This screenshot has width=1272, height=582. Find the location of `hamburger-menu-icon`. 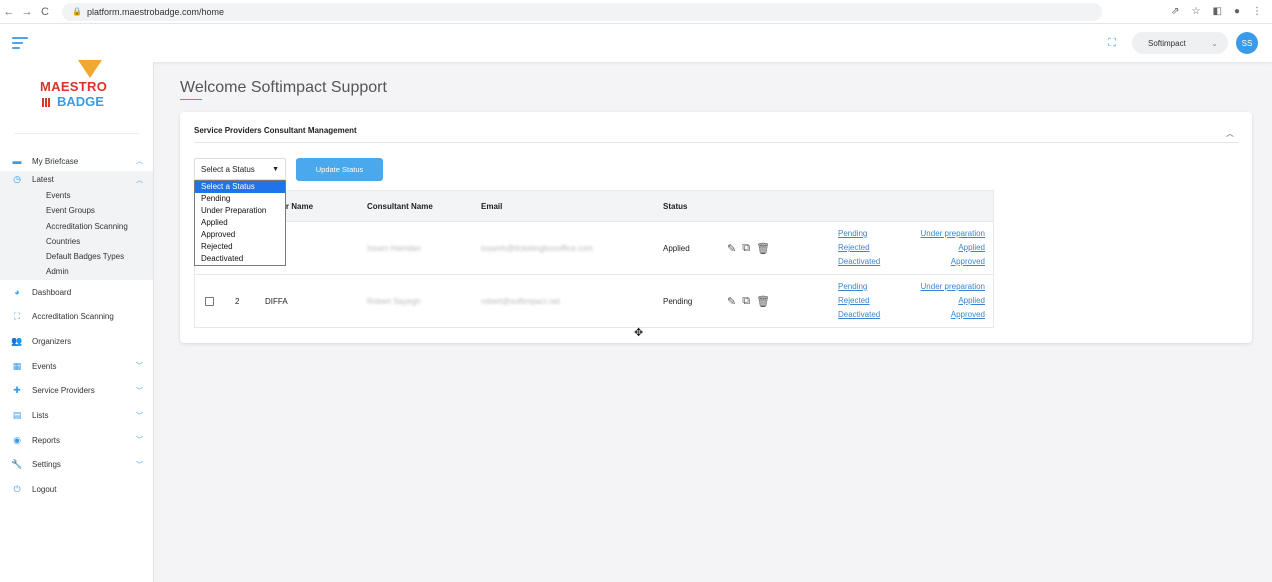

hamburger-menu-icon is located at coordinates (20, 43).